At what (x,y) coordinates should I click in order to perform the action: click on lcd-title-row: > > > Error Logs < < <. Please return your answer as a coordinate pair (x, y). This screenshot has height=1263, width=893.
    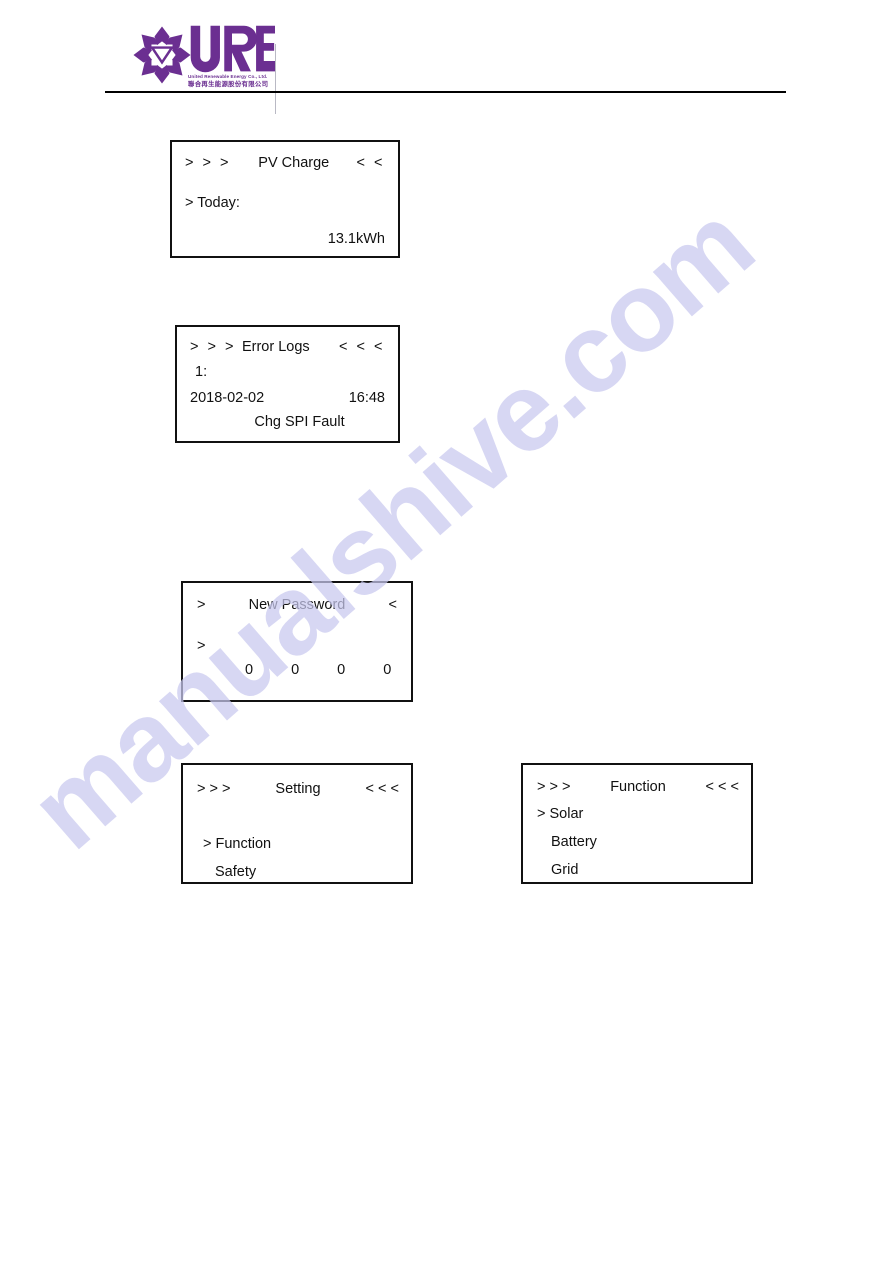
    Looking at the image, I should click on (287, 347).